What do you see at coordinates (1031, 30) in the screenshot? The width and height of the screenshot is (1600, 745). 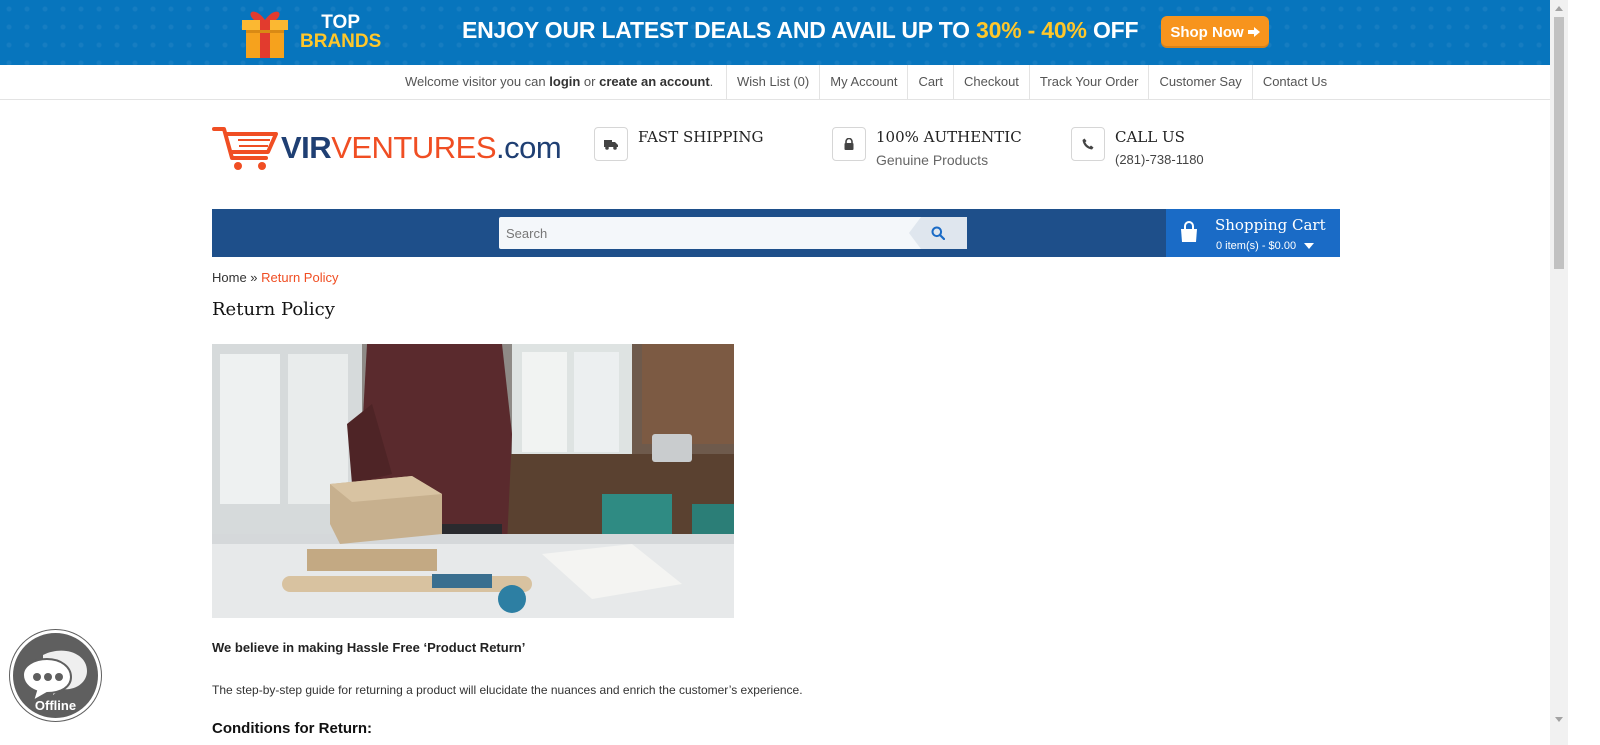 I see `promo-discount: 30% - 40%` at bounding box center [1031, 30].